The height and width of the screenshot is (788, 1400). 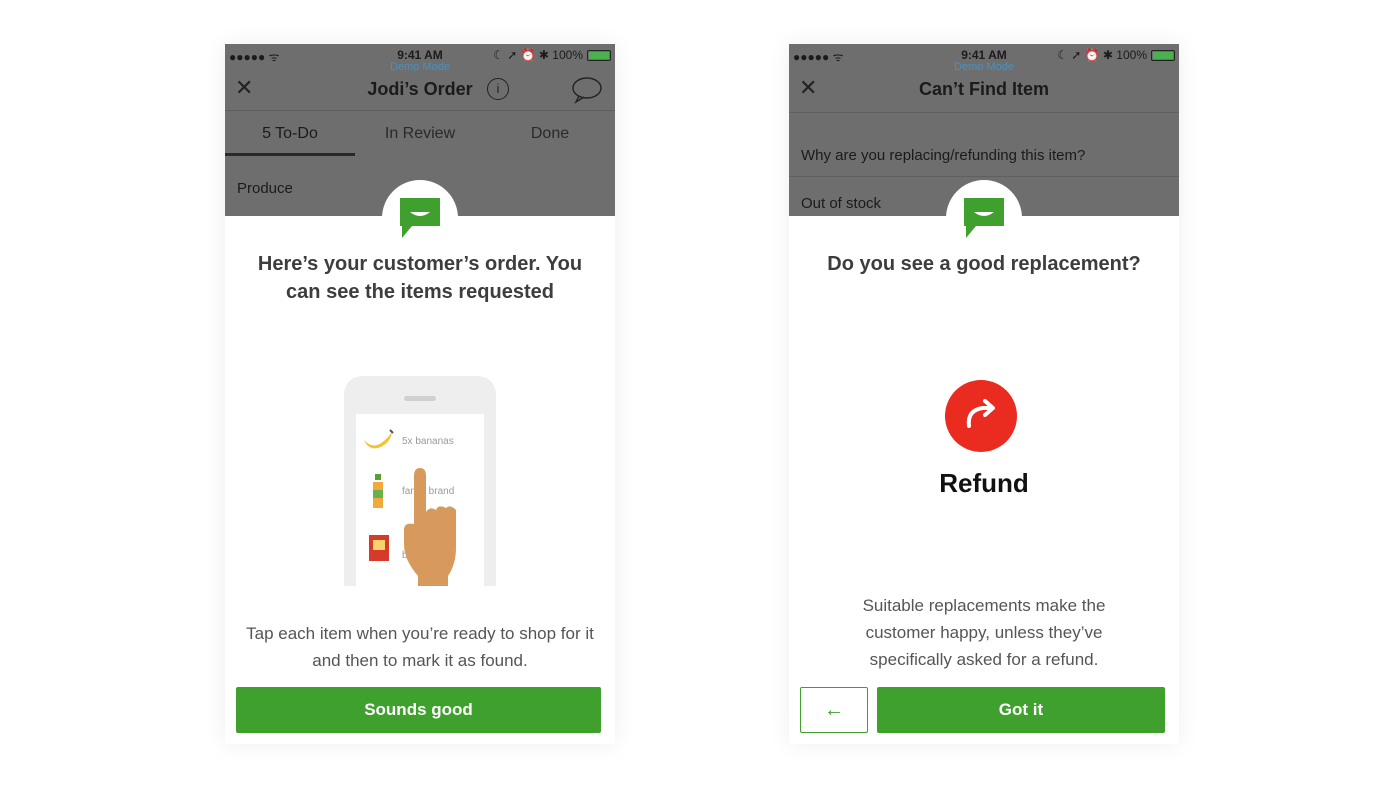 I want to click on phone-illustration: 5x bananas fancy brand b p, so click(x=420, y=481).